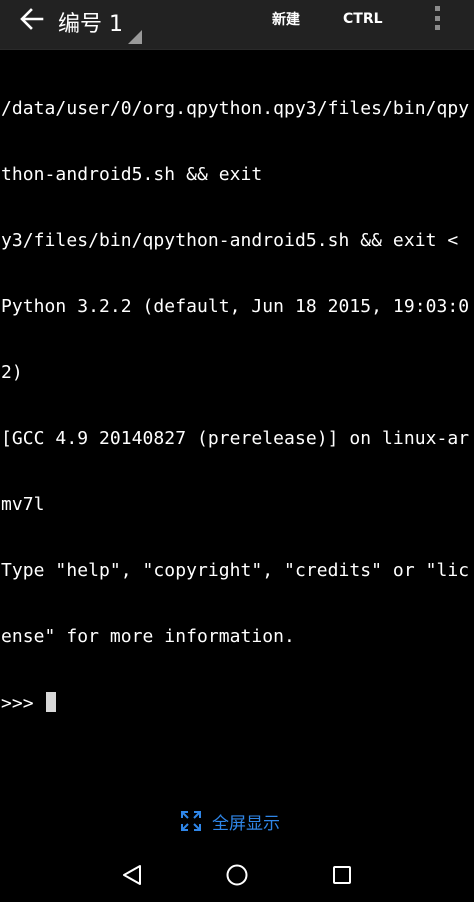  I want to click on new-session-button: 新建, so click(286, 19).